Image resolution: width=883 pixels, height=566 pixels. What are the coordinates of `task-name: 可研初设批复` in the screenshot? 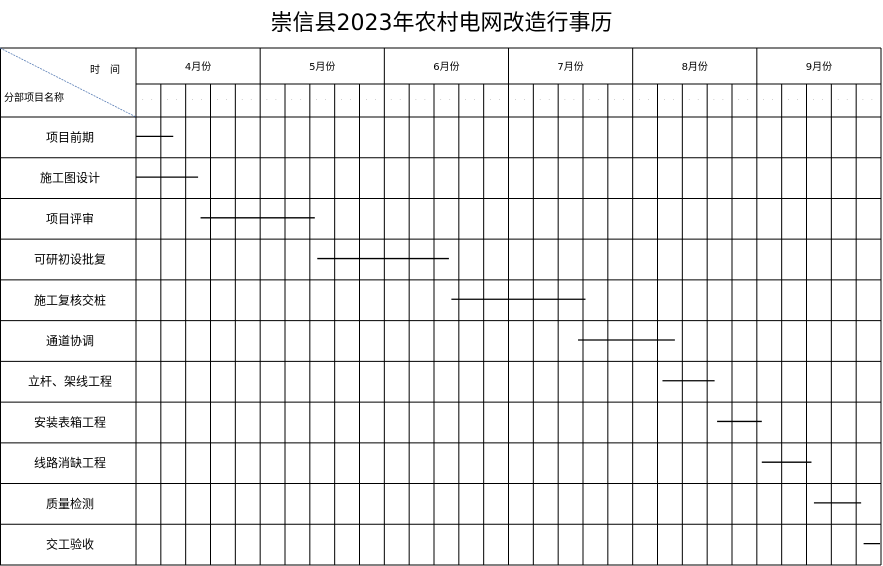 It's located at (70, 259).